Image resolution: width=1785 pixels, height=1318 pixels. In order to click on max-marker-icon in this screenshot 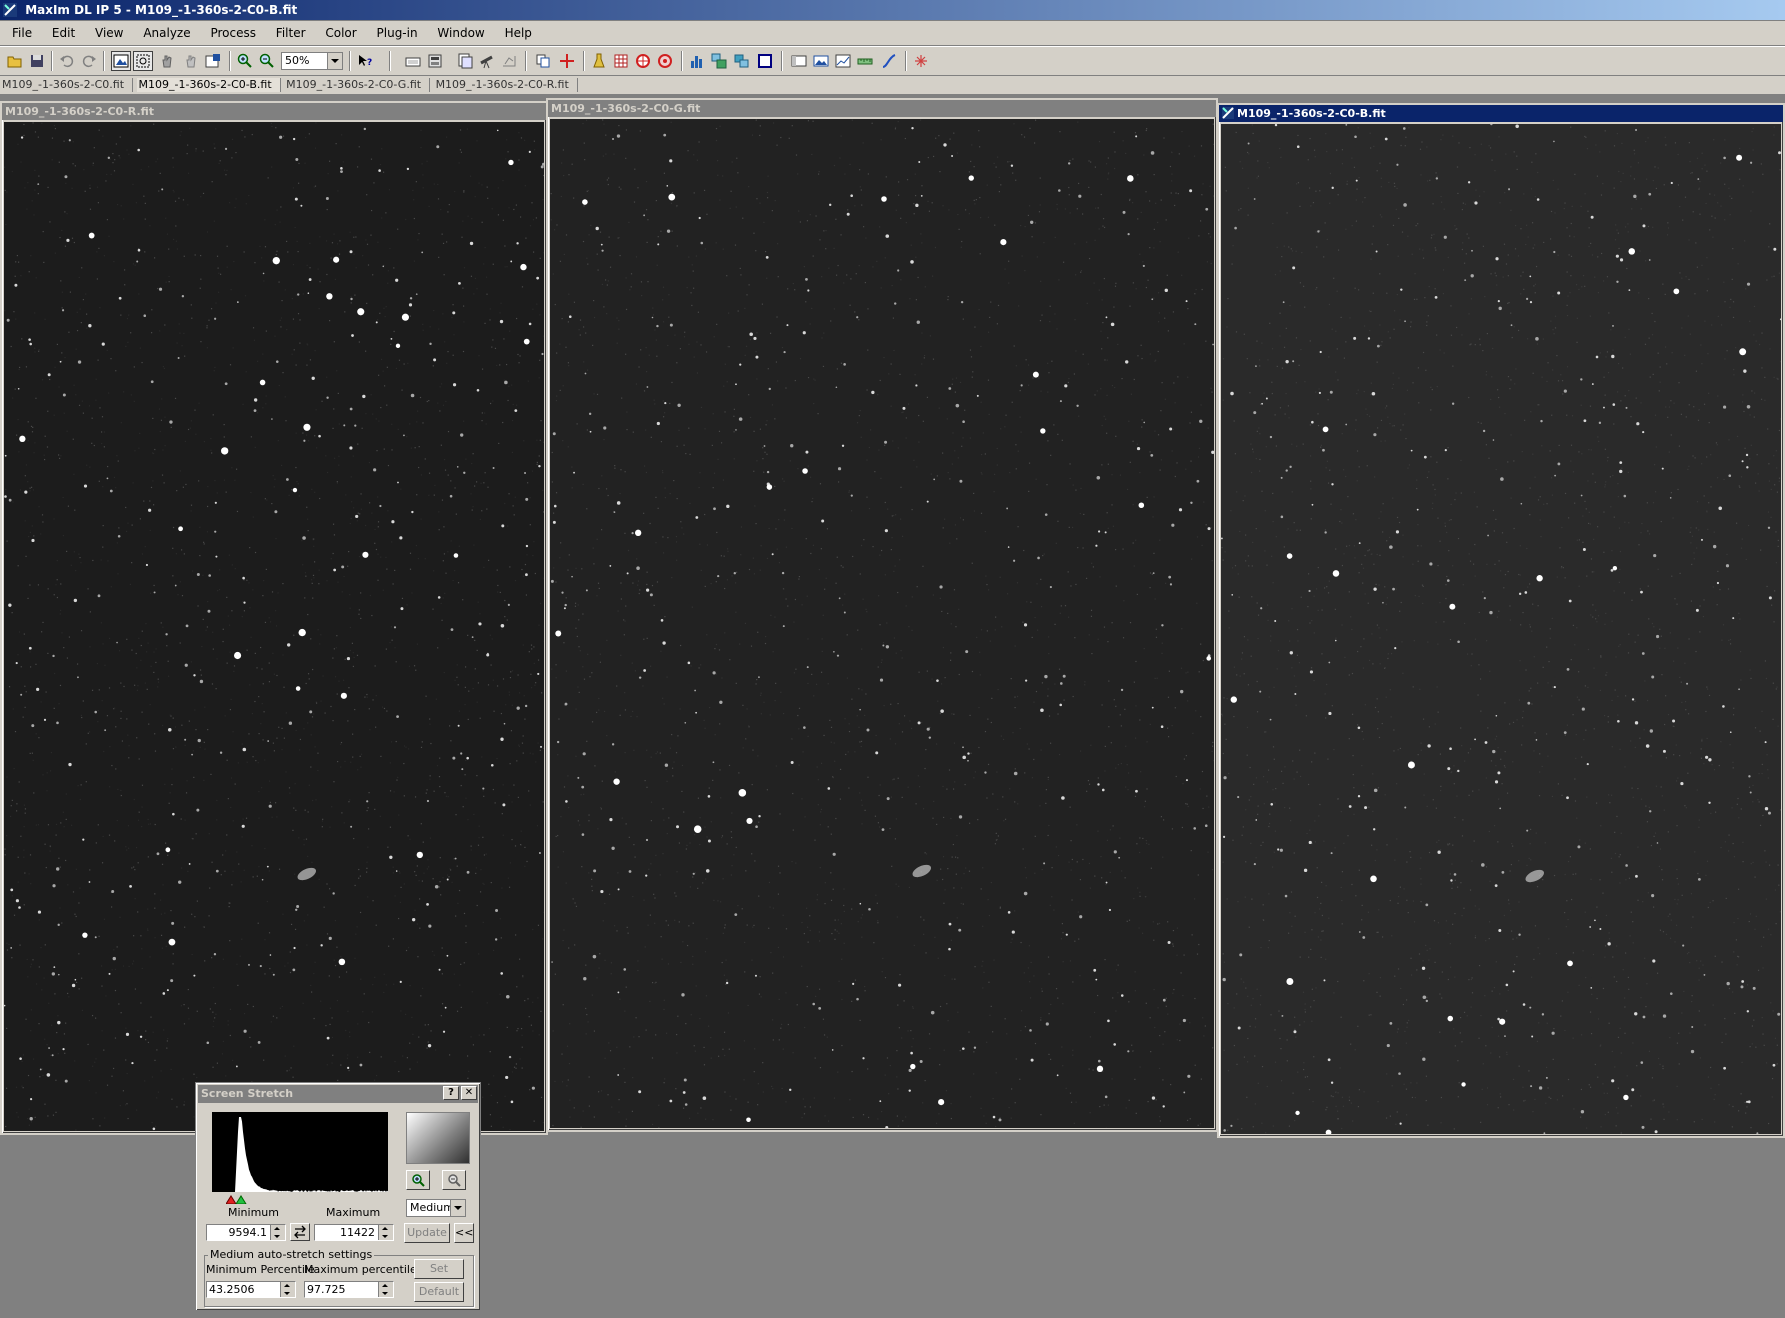, I will do `click(241, 1200)`.